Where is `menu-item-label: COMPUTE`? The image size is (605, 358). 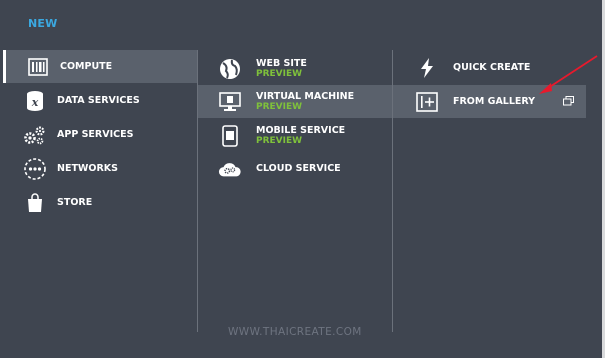 menu-item-label: COMPUTE is located at coordinates (86, 66).